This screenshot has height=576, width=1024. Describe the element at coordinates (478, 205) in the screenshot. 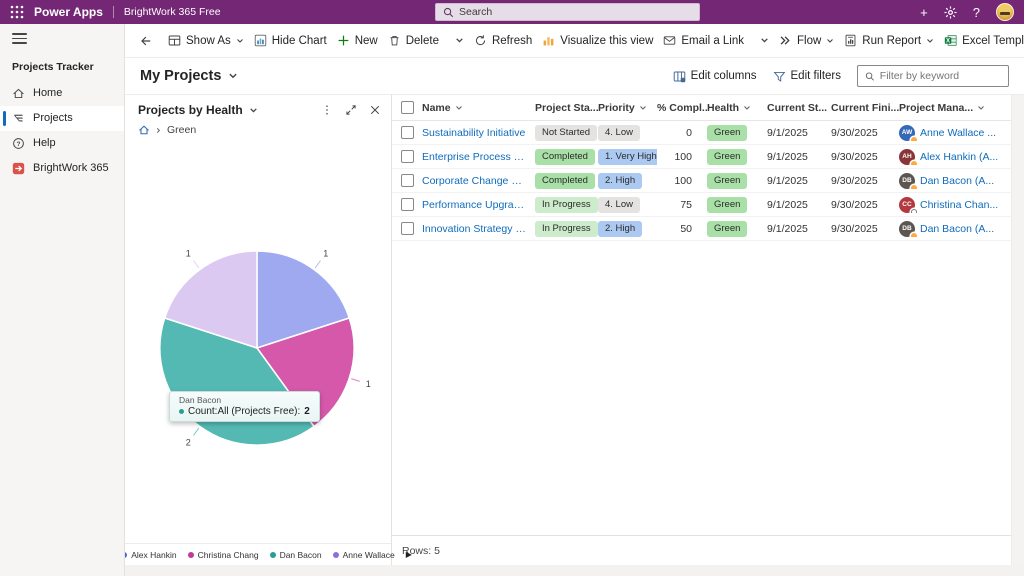

I see `project-name-link: Performance Upgrade Plan` at that location.